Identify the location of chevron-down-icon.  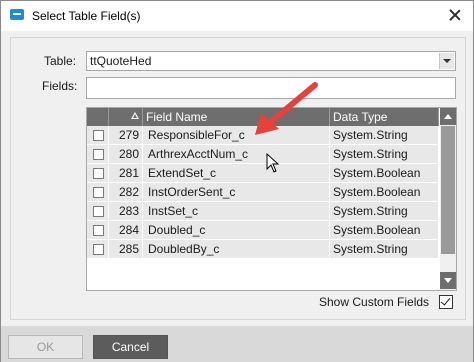
(446, 61).